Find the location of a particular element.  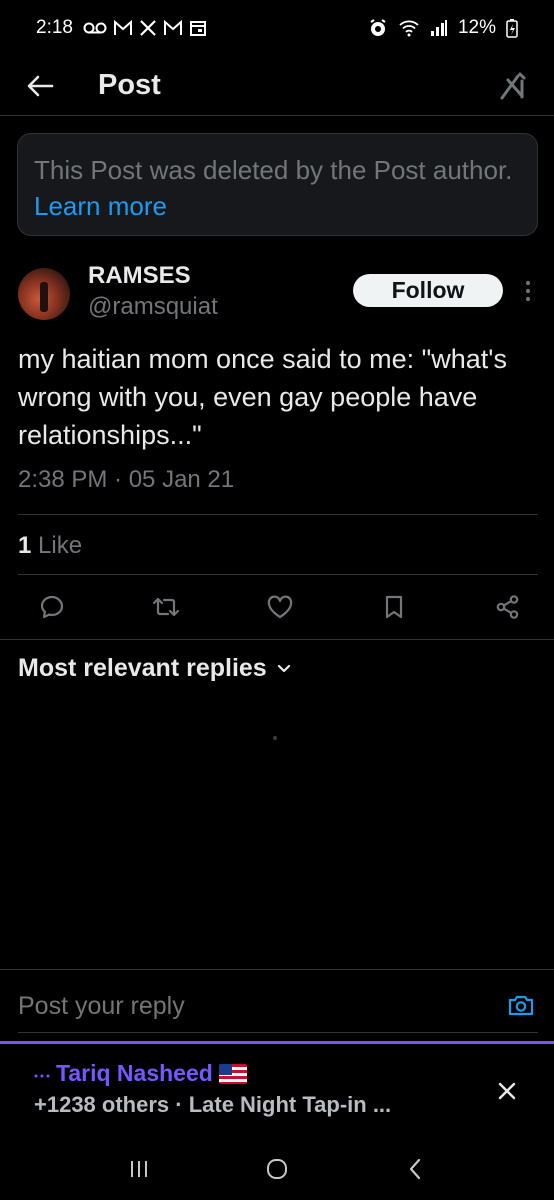

notification-icons is located at coordinates (145, 28).